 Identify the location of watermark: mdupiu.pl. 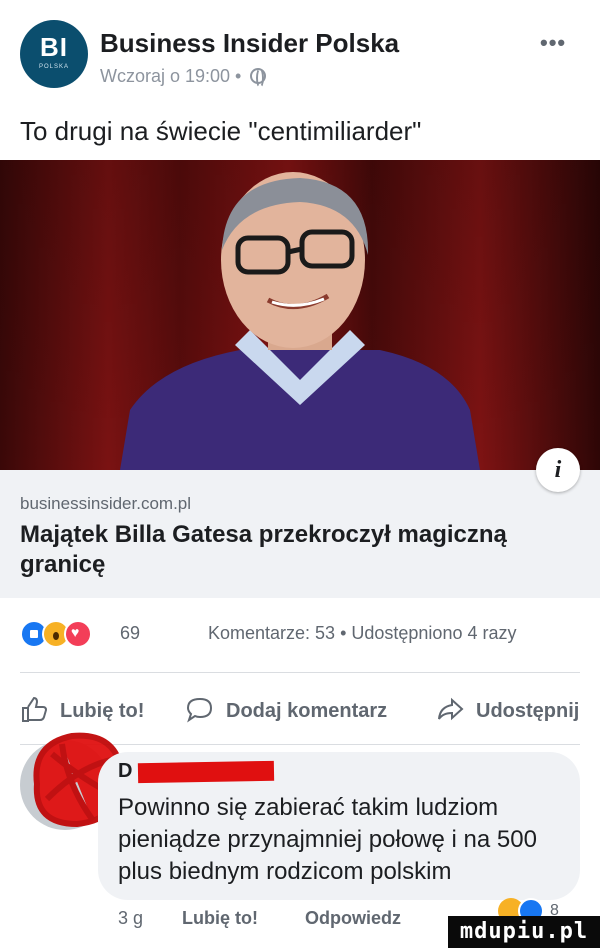
(524, 932).